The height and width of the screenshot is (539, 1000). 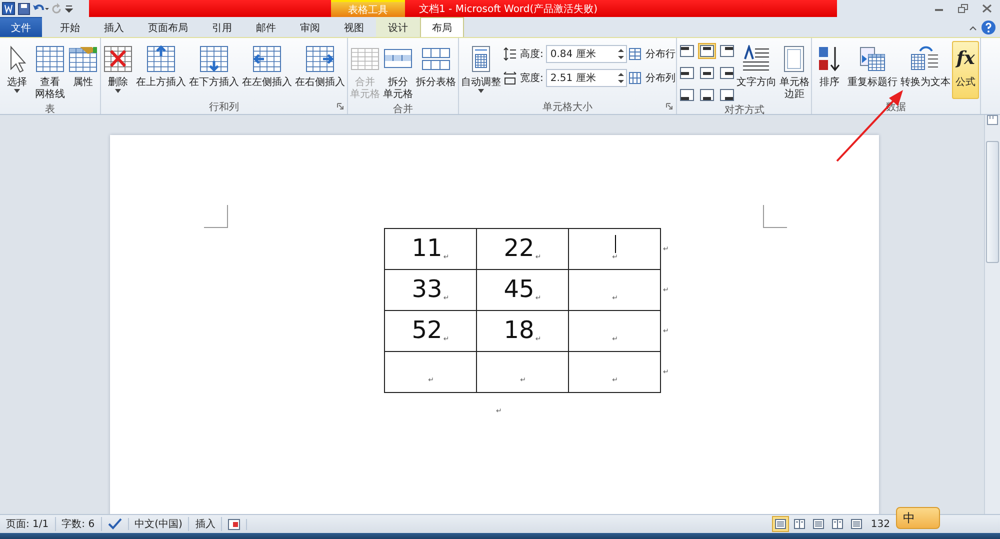 I want to click on customize-toolbar-icon, so click(x=69, y=9).